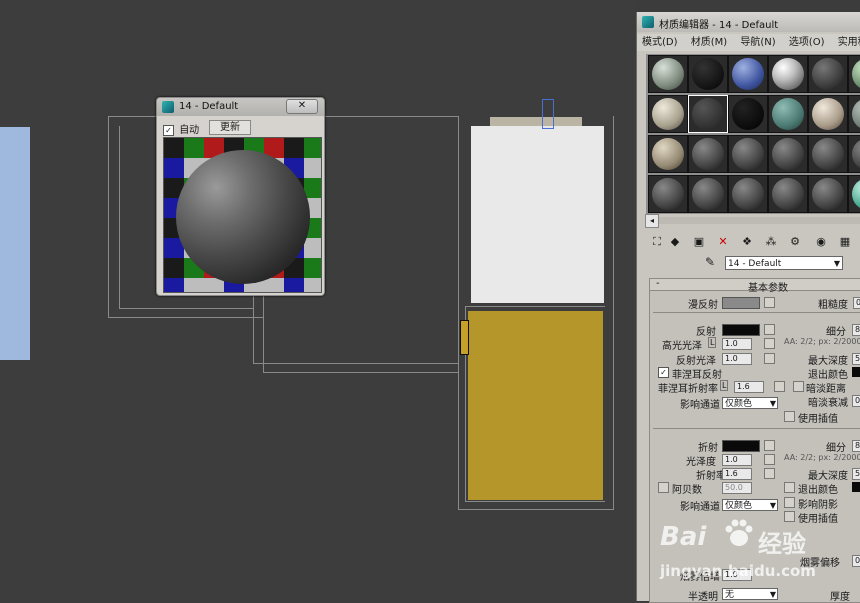 The height and width of the screenshot is (603, 860). Describe the element at coordinates (789, 502) in the screenshot. I see `affect-shadow-checkbox` at that location.